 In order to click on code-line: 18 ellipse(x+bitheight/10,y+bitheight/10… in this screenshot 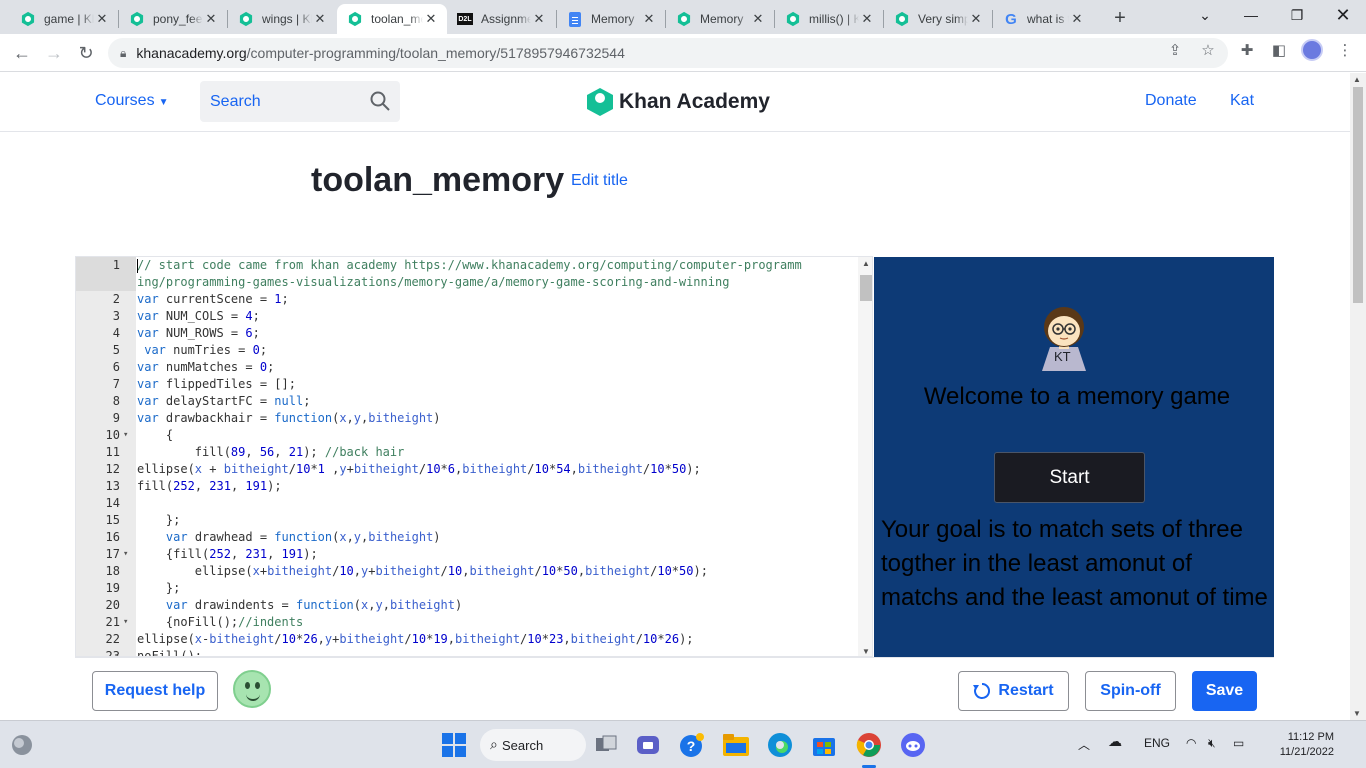, I will do `click(468, 571)`.